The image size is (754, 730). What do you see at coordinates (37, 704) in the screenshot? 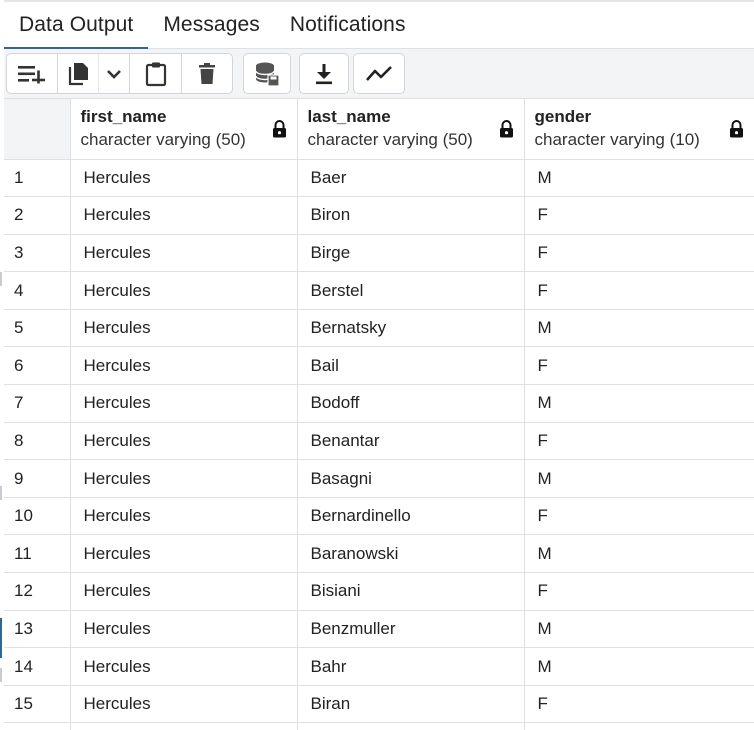
I see `row-number-cell: 15` at bounding box center [37, 704].